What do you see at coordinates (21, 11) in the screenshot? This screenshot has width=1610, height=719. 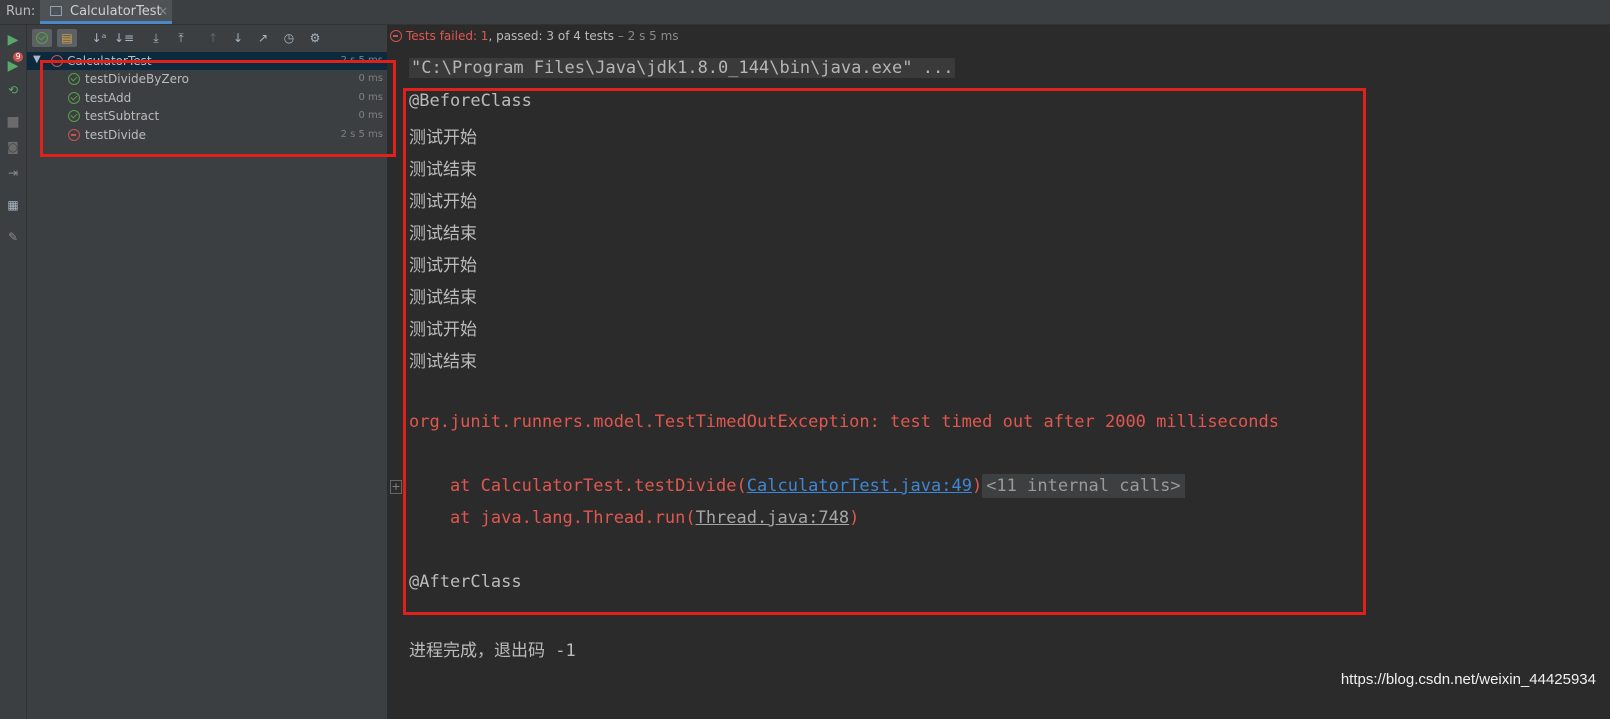 I see `run-label: Run:` at bounding box center [21, 11].